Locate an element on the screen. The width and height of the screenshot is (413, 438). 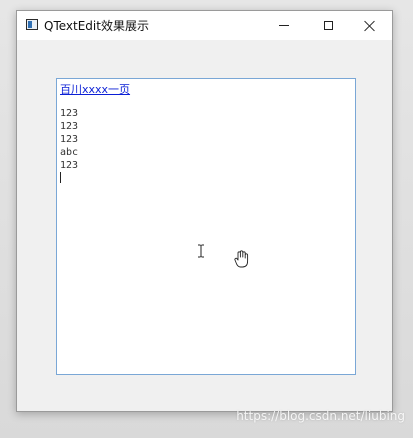
text-caret is located at coordinates (60, 177).